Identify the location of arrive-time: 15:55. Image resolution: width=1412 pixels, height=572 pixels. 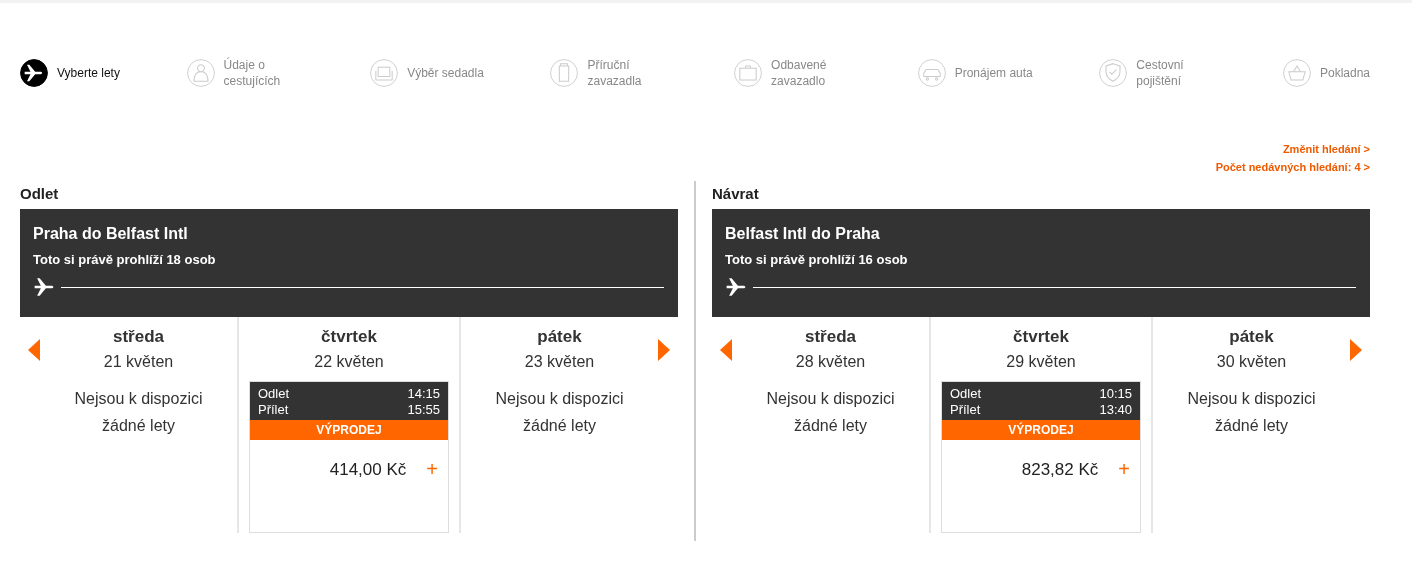
(423, 410).